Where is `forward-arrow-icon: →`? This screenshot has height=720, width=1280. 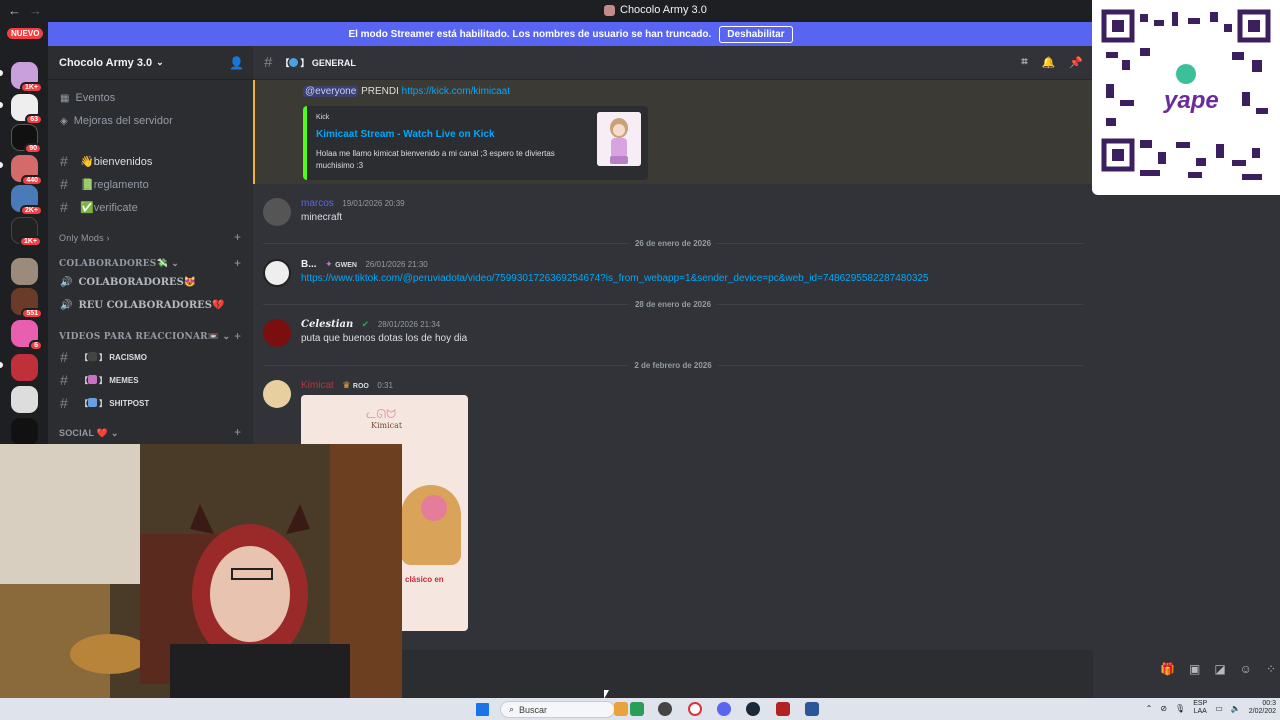 forward-arrow-icon: → is located at coordinates (35, 10).